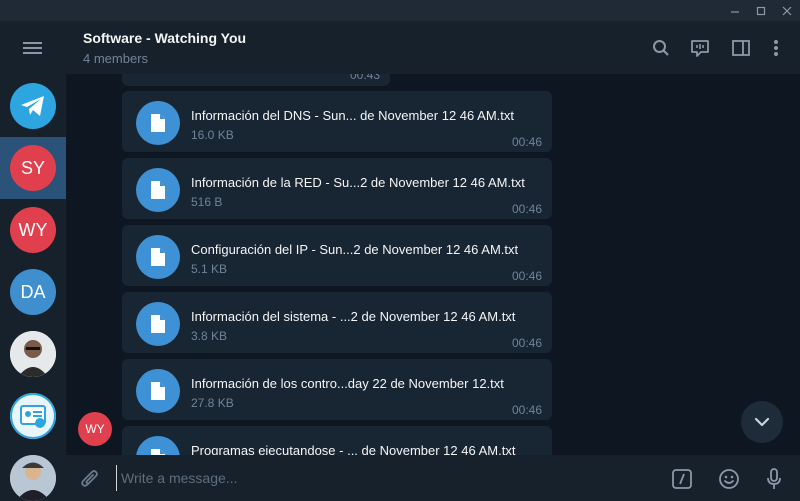  I want to click on file-size: 27.8 KB, so click(212, 403).